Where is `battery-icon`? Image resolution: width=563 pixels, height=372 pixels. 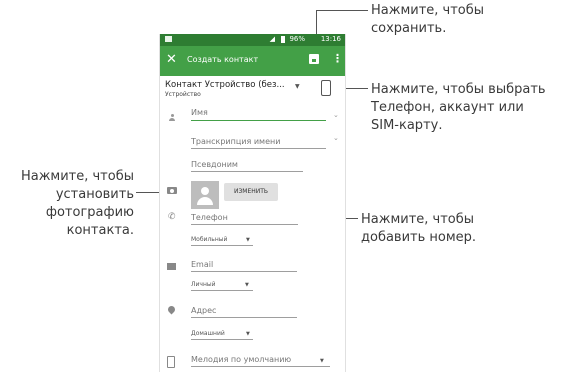 battery-icon is located at coordinates (283, 39).